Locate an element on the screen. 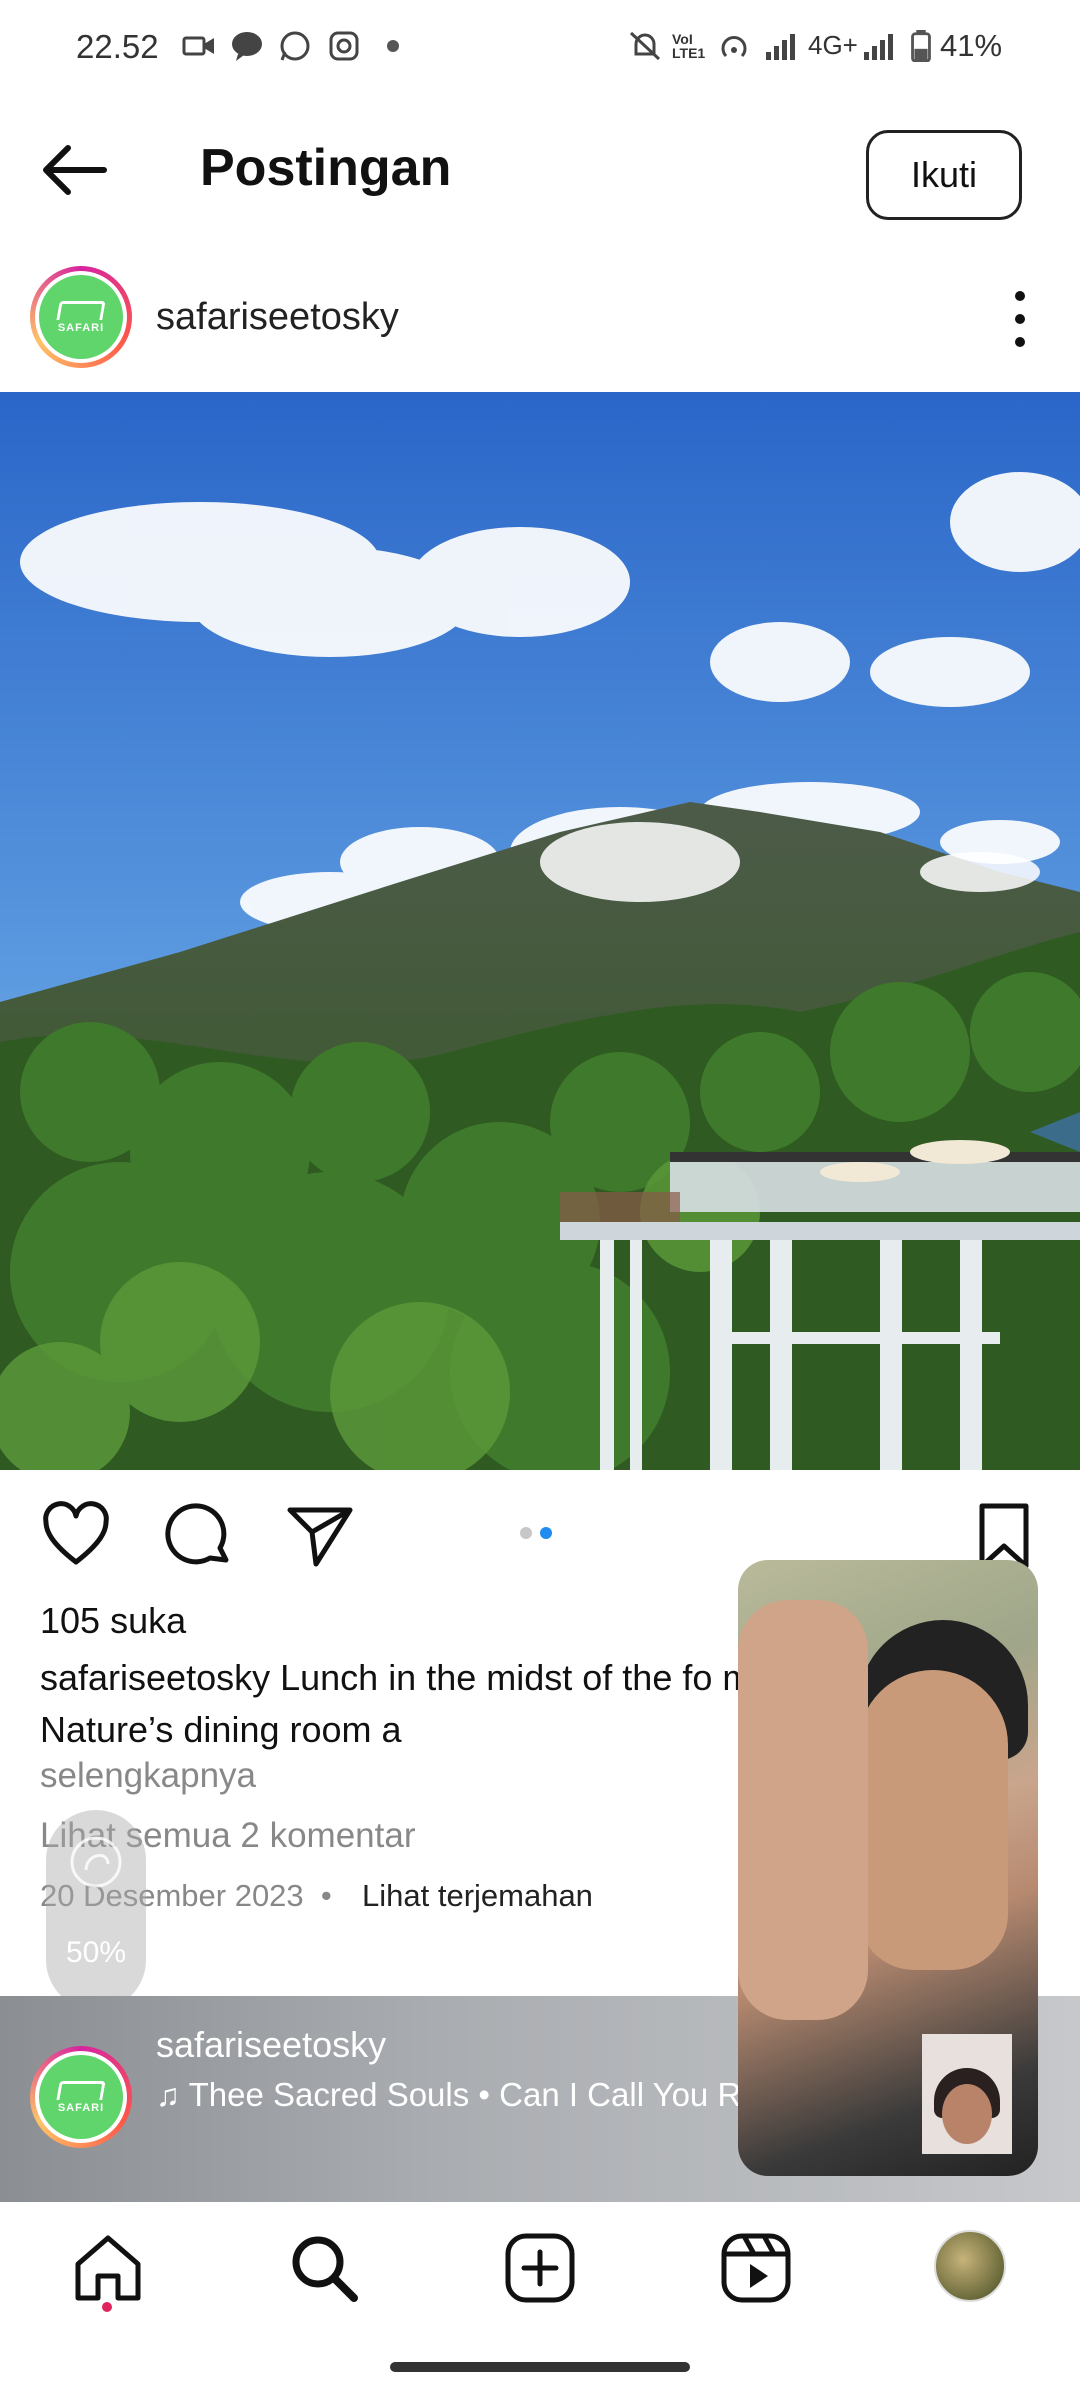  instagram-icon is located at coordinates (344, 46).